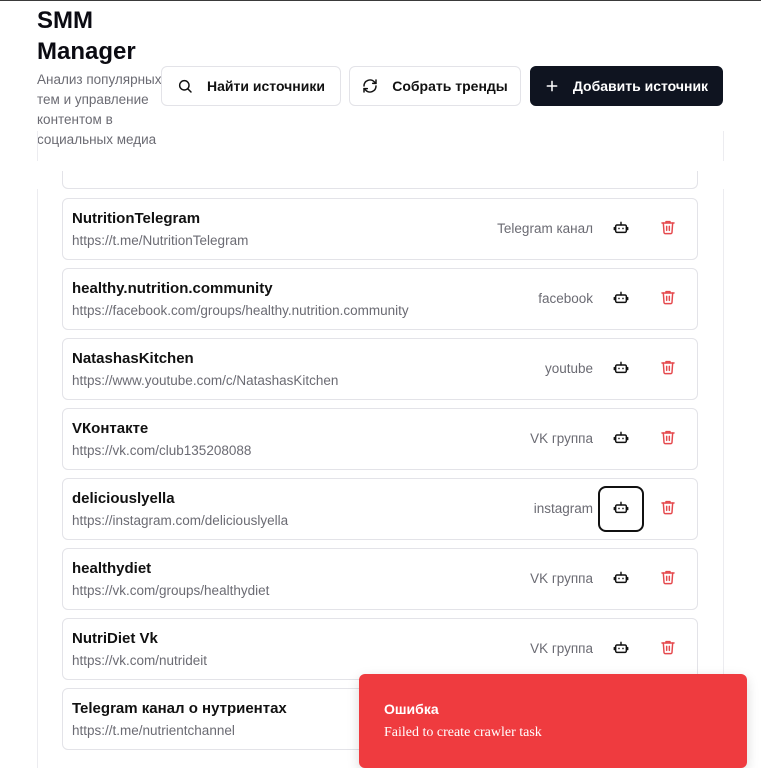 This screenshot has width=761, height=768. Describe the element at coordinates (115, 638) in the screenshot. I see `source-name: NutriDiet Vk` at that location.